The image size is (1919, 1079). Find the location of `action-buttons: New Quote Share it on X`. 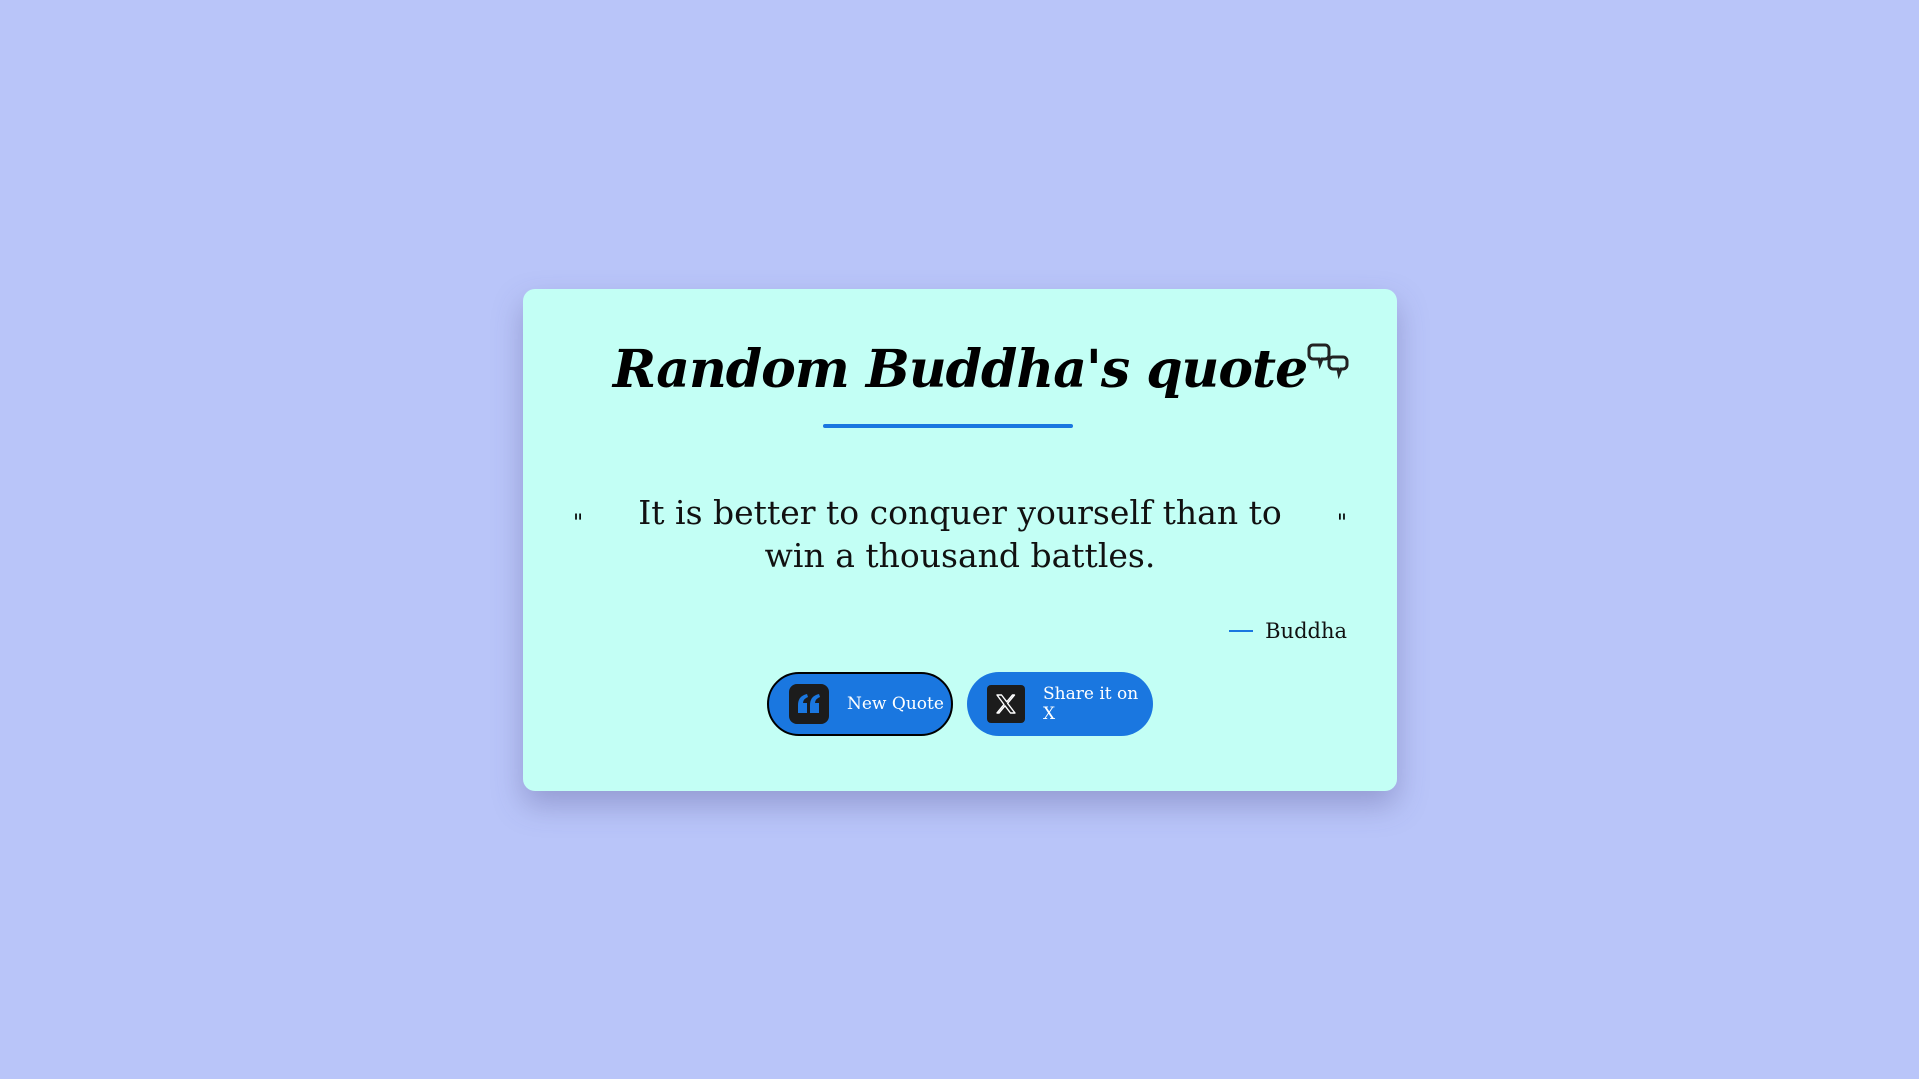

action-buttons: New Quote Share it on X is located at coordinates (960, 704).